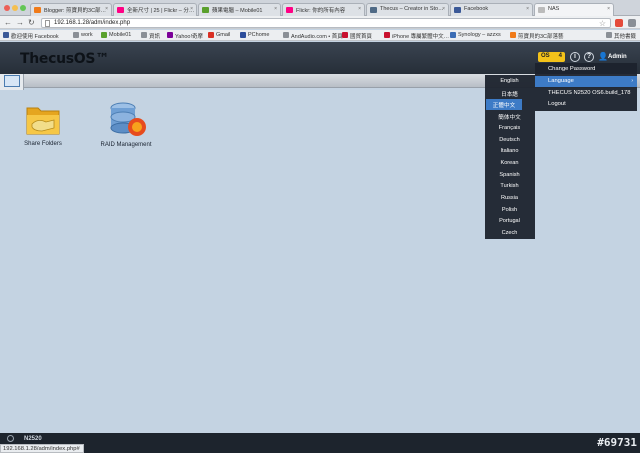  Describe the element at coordinates (185, 36) in the screenshot. I see `bookmark-item: Yahoo!奇摩` at that location.